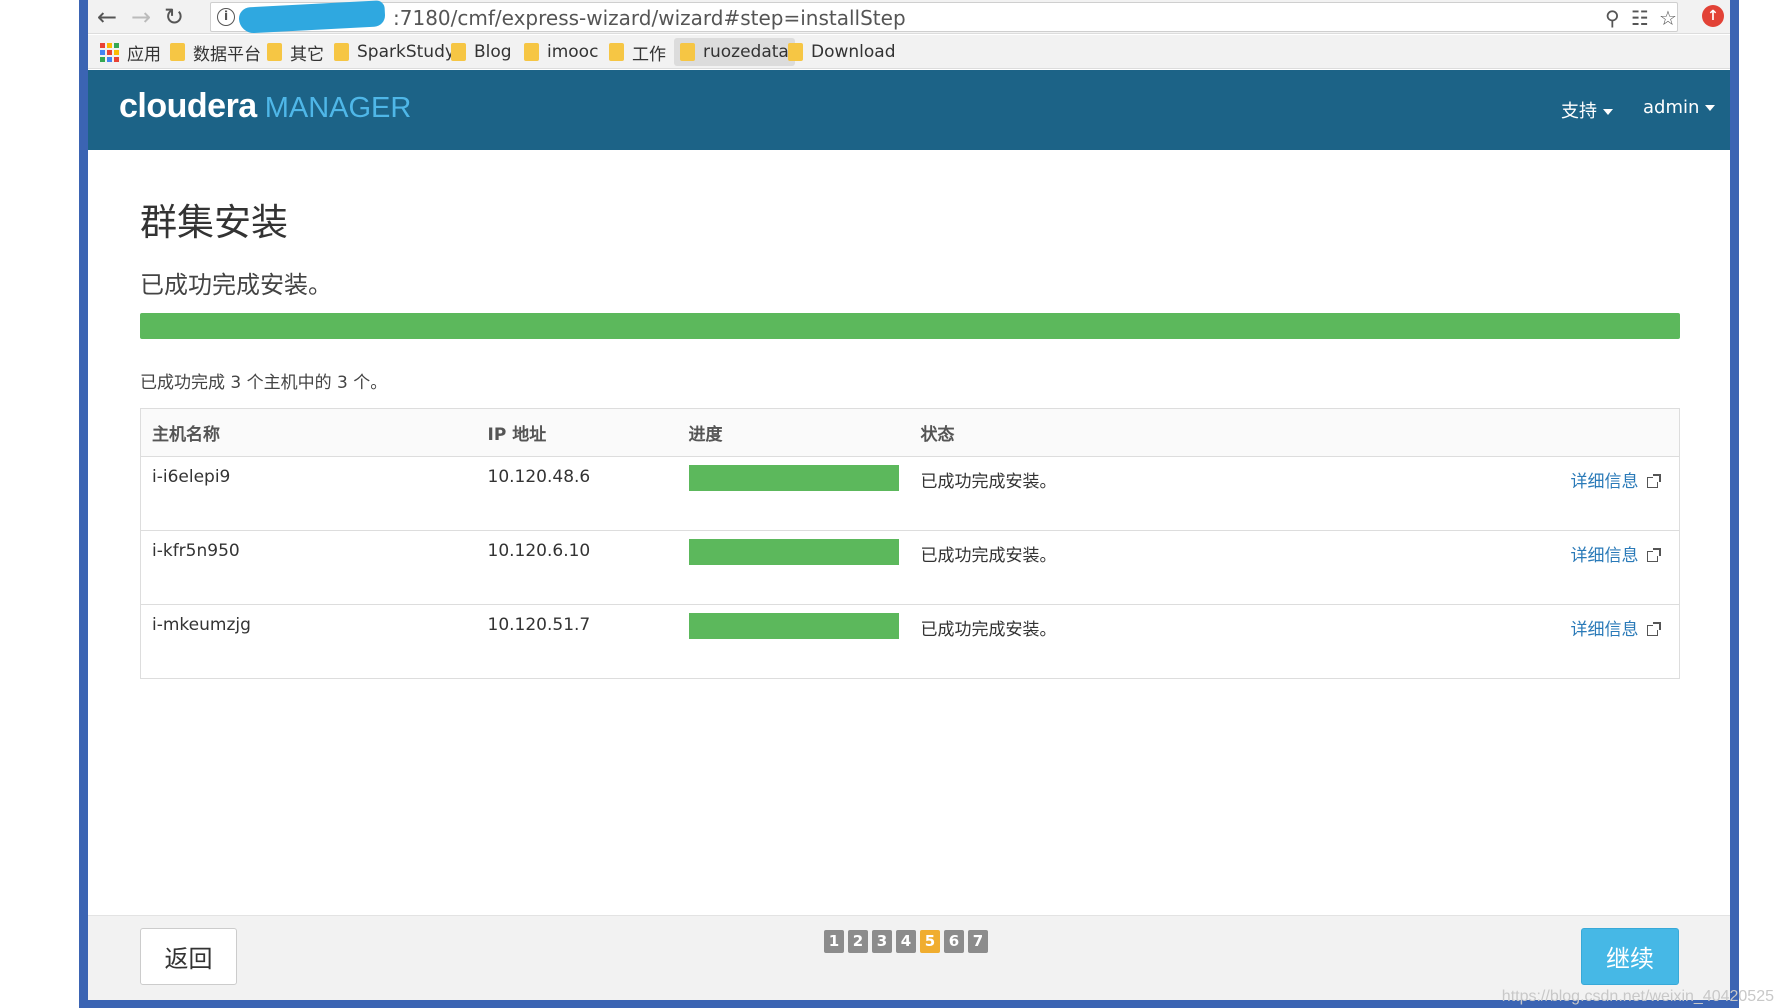 This screenshot has width=1786, height=1008. What do you see at coordinates (978, 941) in the screenshot?
I see `wizard-step-7: 7` at bounding box center [978, 941].